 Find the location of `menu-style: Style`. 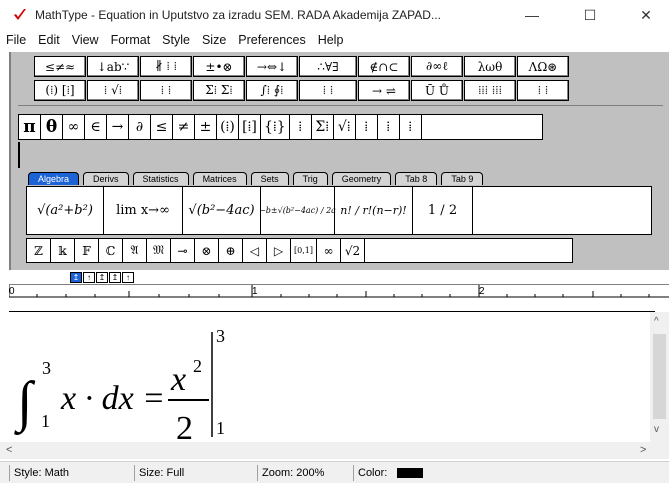

menu-style: Style is located at coordinates (176, 40).